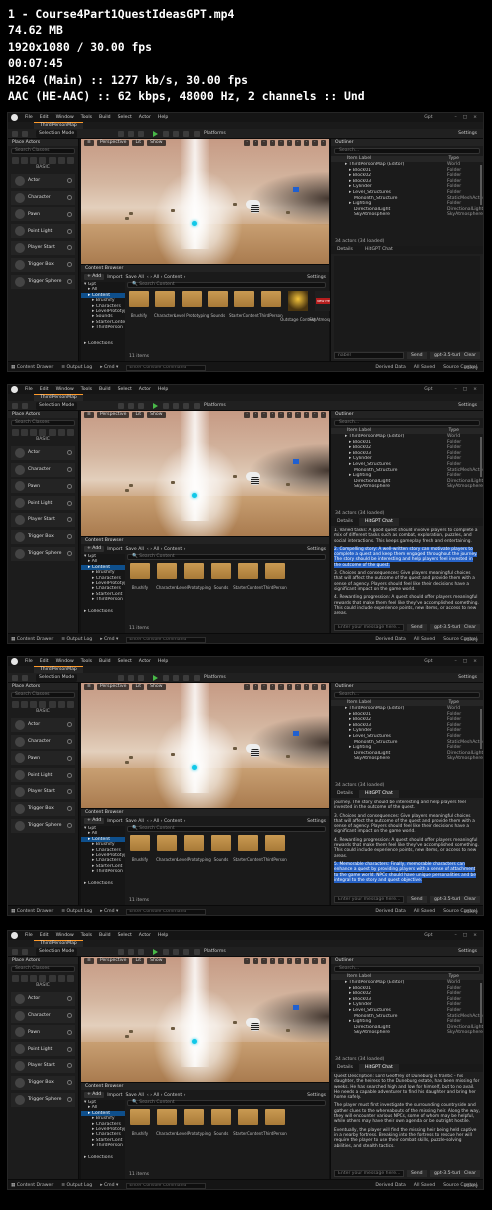 The width and height of the screenshot is (492, 1210). Describe the element at coordinates (166, 1185) in the screenshot. I see `console-input: Enter Console Command` at that location.